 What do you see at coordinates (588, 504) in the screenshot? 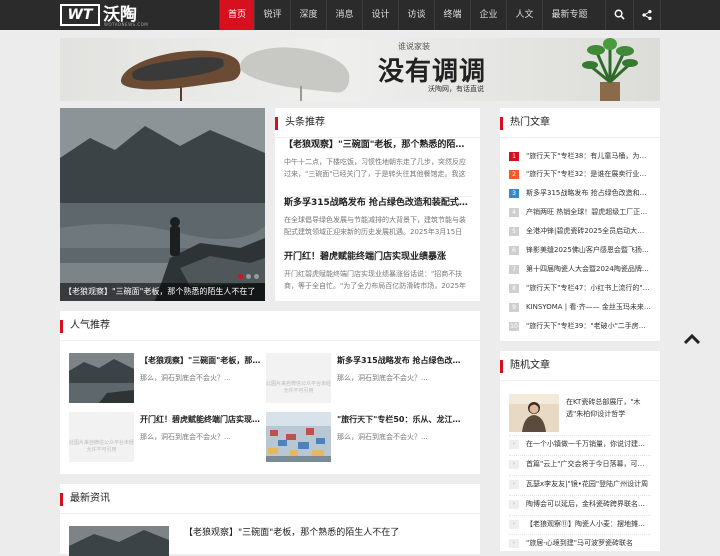
I see `random-item-title: 陶博会可以延后，金科瓷砖跨界联名还在继续` at bounding box center [588, 504].